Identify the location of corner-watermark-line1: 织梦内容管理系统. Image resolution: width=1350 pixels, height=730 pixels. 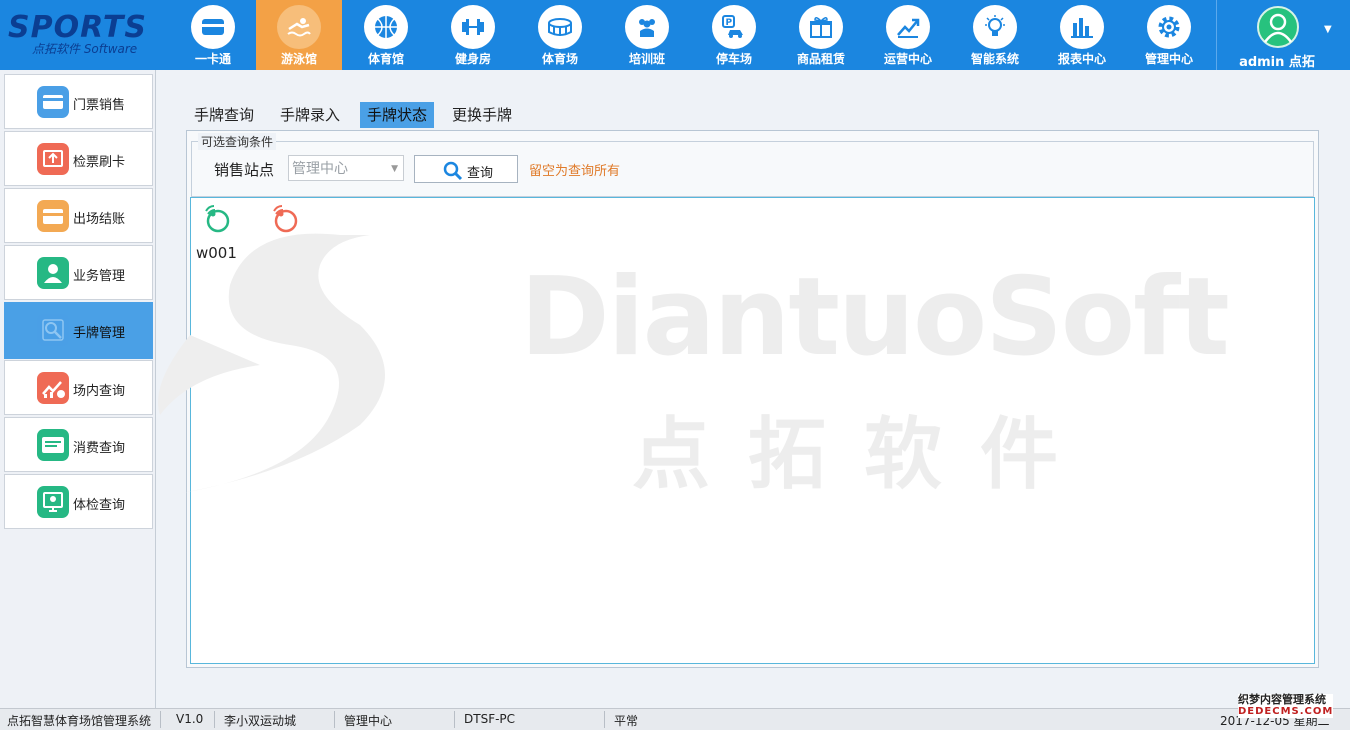
(1282, 699).